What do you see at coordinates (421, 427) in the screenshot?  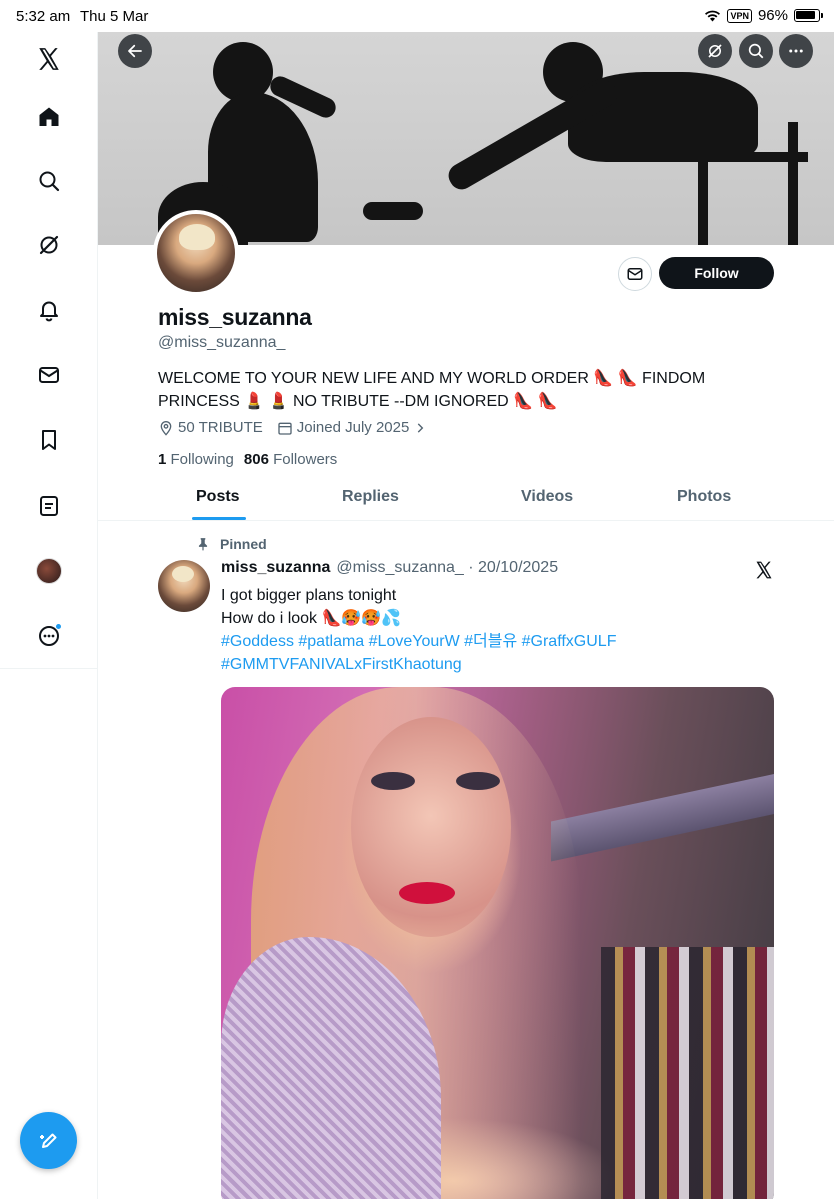 I see `chevron-right-icon` at bounding box center [421, 427].